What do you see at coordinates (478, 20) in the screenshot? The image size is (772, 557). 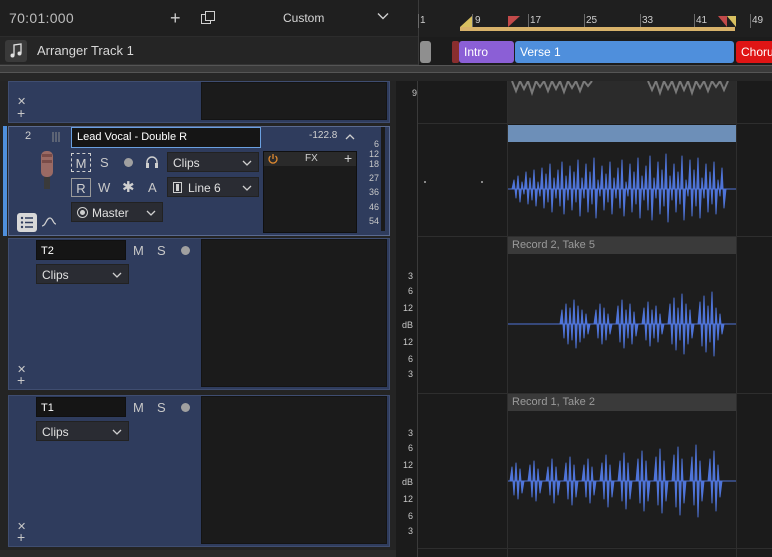 I see `ruler-tick: 9` at bounding box center [478, 20].